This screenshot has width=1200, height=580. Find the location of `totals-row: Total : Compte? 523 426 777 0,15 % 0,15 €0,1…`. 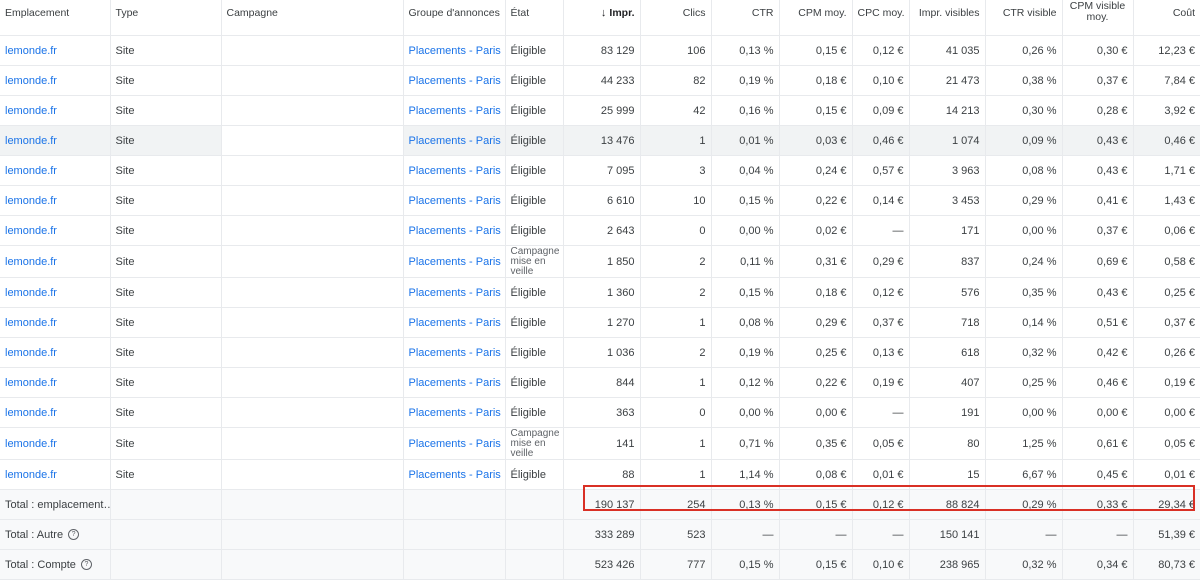

totals-row: Total : Compte? 523 426 777 0,15 % 0,15 €0,1… is located at coordinates (600, 564).